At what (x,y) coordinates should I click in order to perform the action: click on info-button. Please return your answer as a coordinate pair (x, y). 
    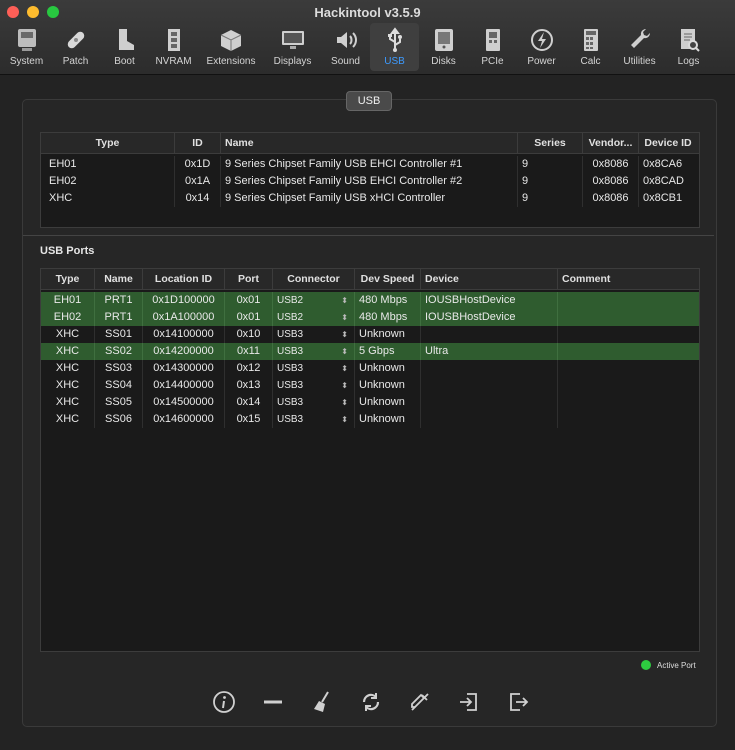
    Looking at the image, I should click on (224, 702).